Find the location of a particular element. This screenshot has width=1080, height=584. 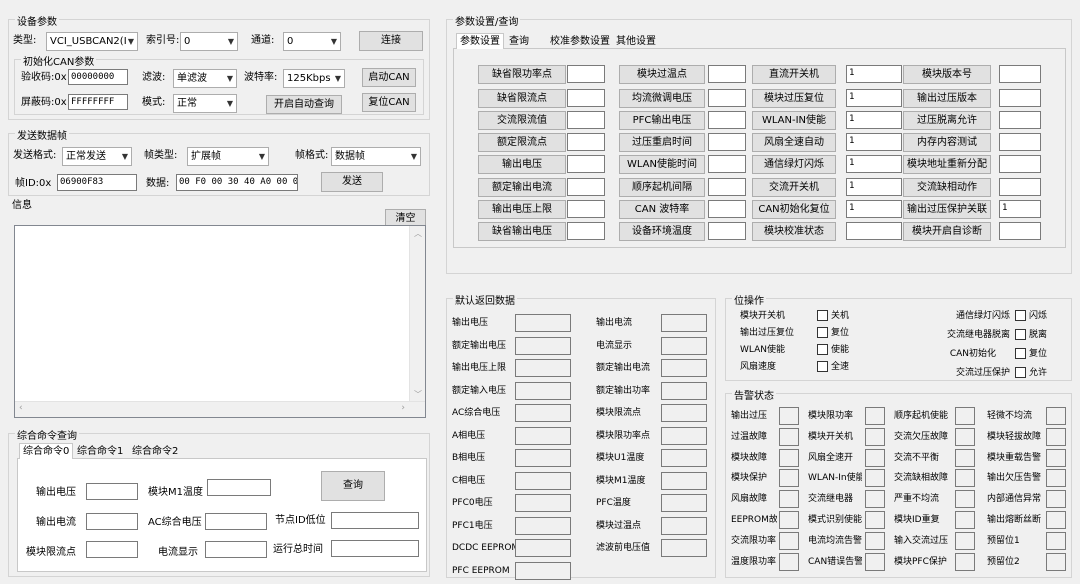

param-button-col3-5: 交流开关机 is located at coordinates (794, 187).